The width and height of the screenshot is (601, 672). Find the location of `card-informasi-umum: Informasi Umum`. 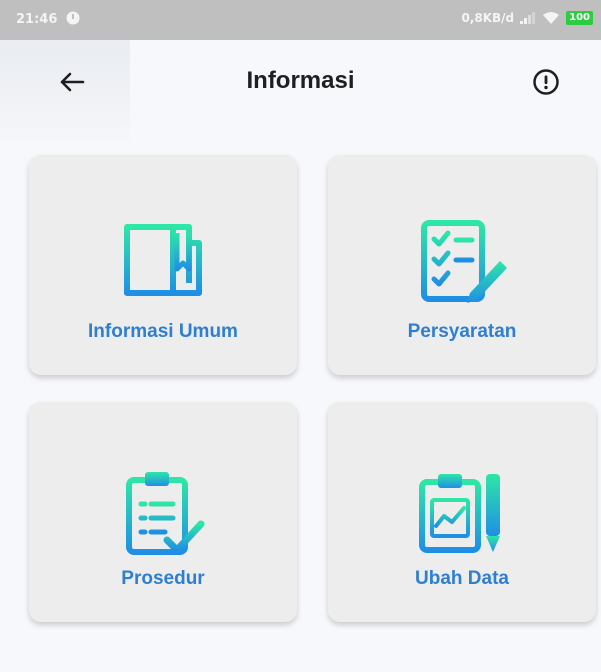

card-informasi-umum: Informasi Umum is located at coordinates (163, 265).